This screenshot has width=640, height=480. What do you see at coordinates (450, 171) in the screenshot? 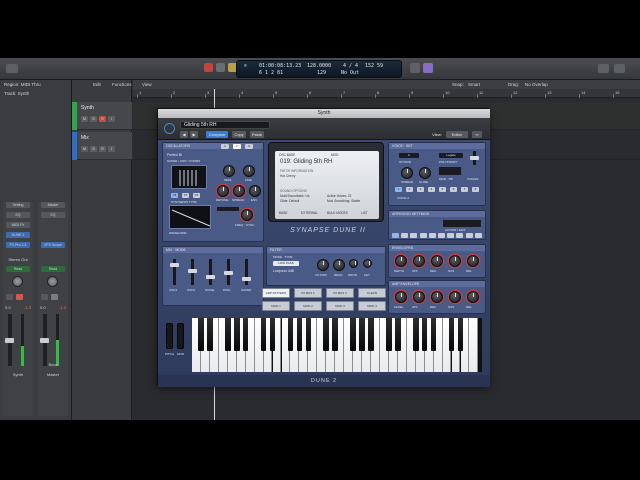
I see `unison-display` at bounding box center [450, 171].